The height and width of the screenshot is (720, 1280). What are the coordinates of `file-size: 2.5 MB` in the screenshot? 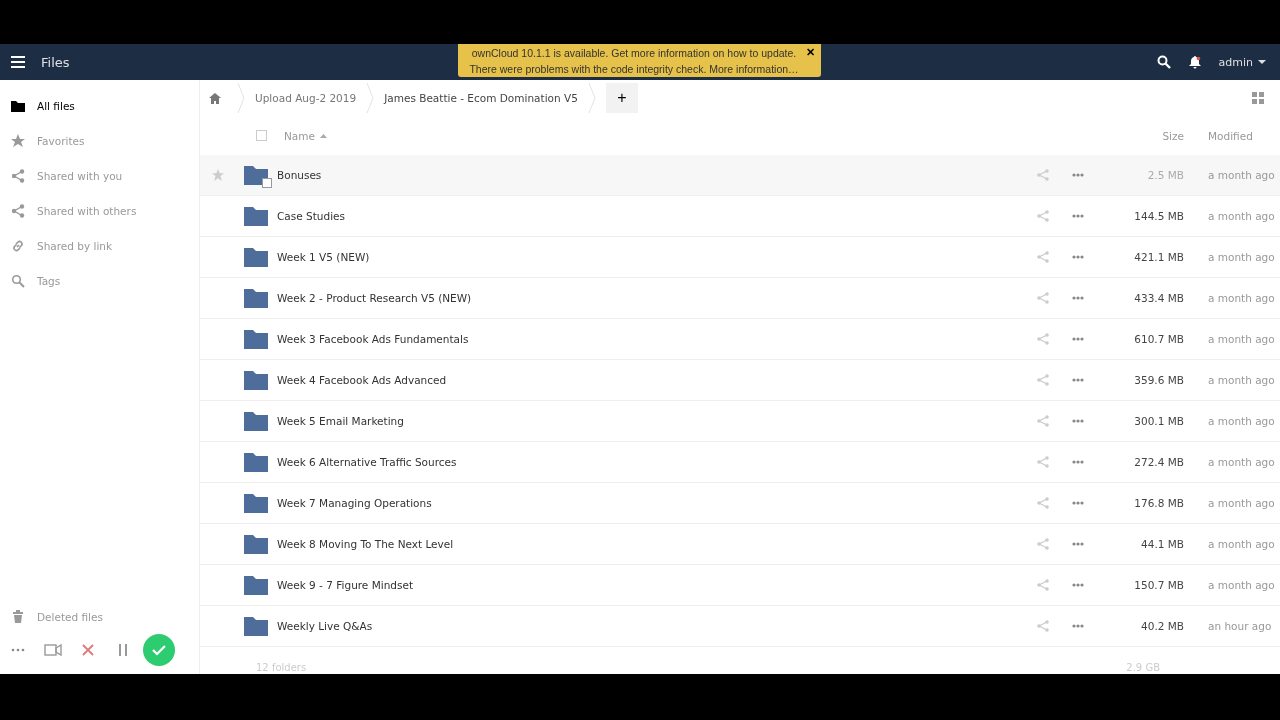 It's located at (1165, 175).